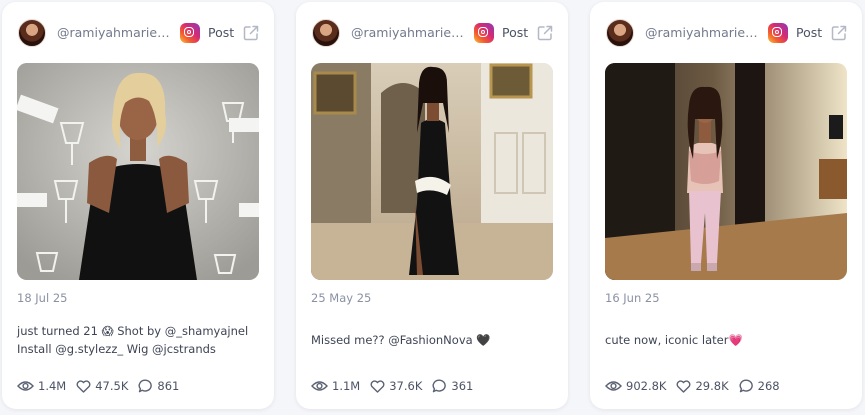  What do you see at coordinates (646, 386) in the screenshot?
I see `views-count: 902.8K` at bounding box center [646, 386].